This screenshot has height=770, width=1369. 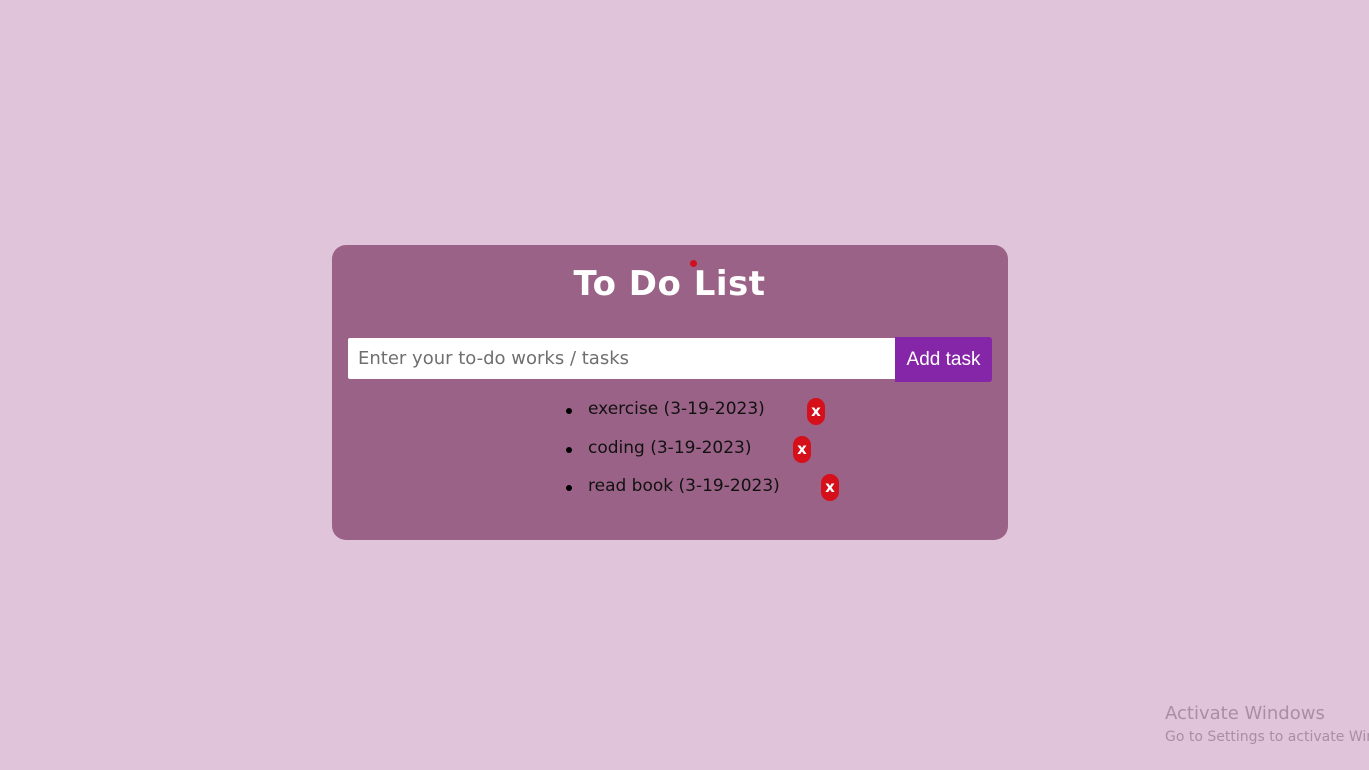 I want to click on task-input, so click(x=621, y=358).